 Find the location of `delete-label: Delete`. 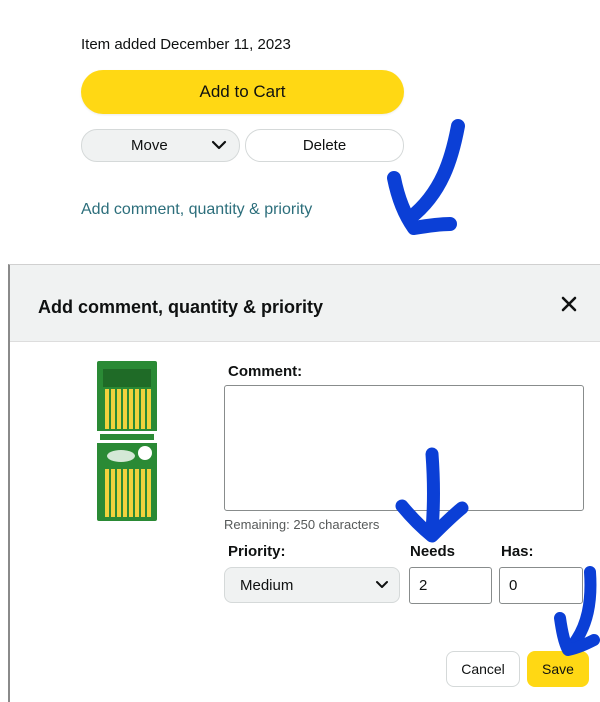

delete-label: Delete is located at coordinates (324, 145).